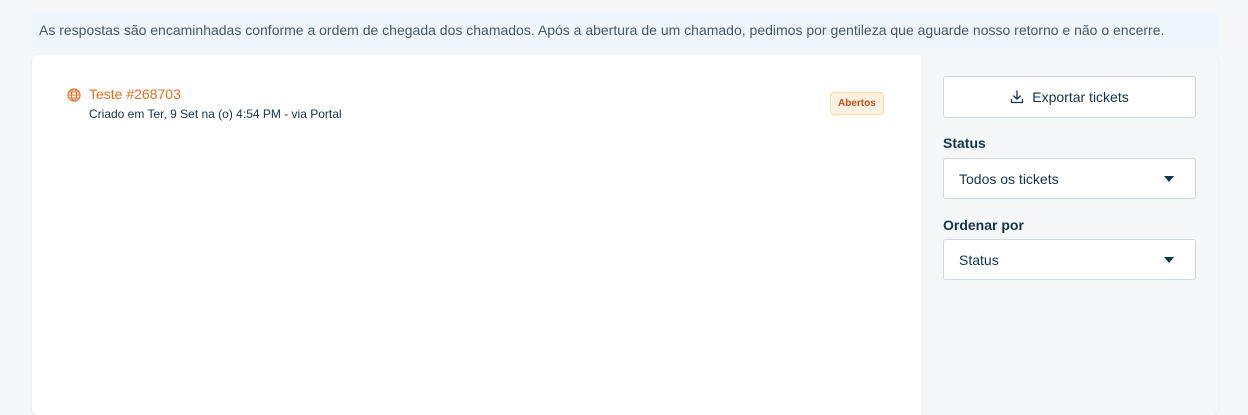 The height and width of the screenshot is (415, 1248). What do you see at coordinates (979, 260) in the screenshot?
I see `sort-by-value: Status` at bounding box center [979, 260].